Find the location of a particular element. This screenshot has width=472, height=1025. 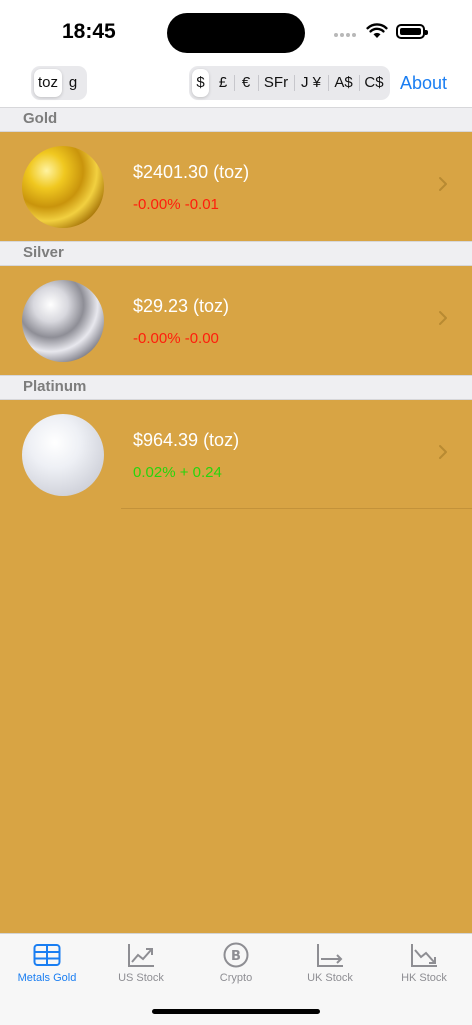

status-time: 18:45 is located at coordinates (89, 31).